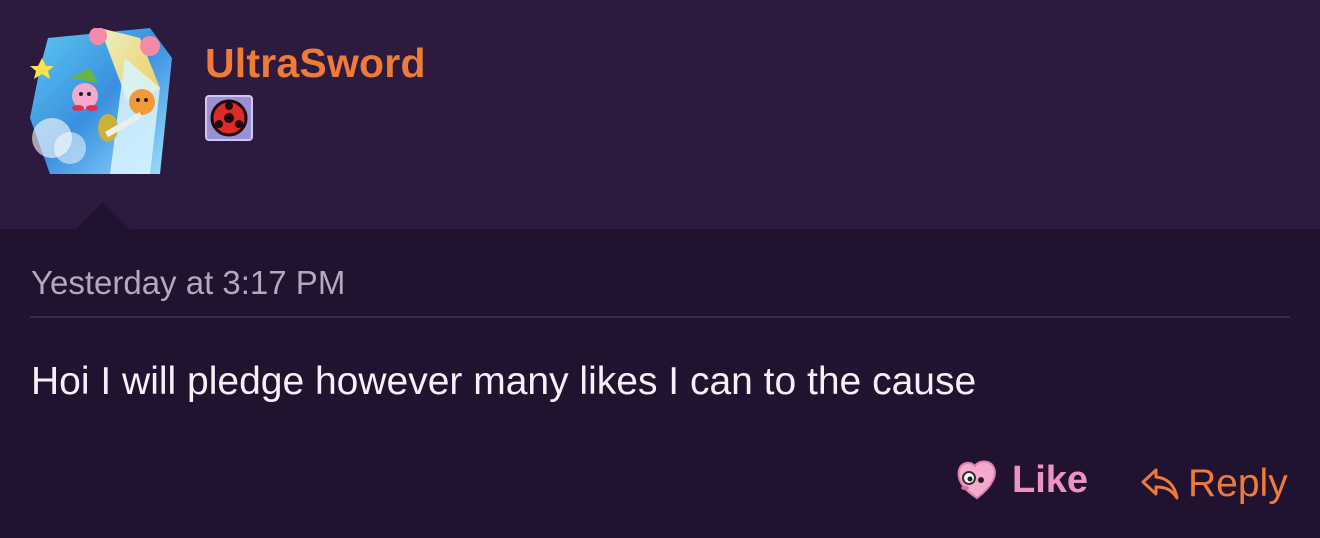 This screenshot has width=1320, height=538. Describe the element at coordinates (660, 317) in the screenshot. I see `divider` at that location.